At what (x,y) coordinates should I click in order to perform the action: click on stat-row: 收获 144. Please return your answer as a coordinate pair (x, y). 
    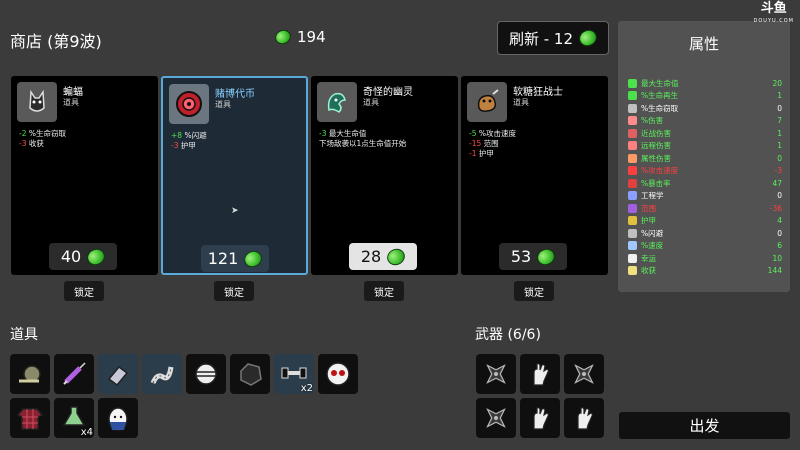
    Looking at the image, I should click on (705, 271).